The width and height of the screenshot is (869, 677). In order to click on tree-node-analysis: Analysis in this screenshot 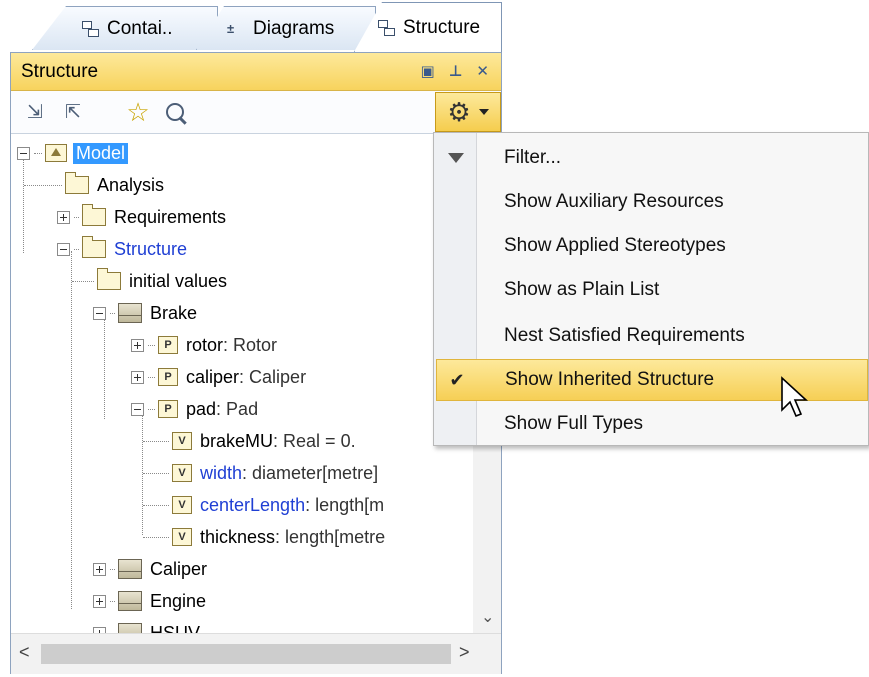, I will do `click(94, 185)`.